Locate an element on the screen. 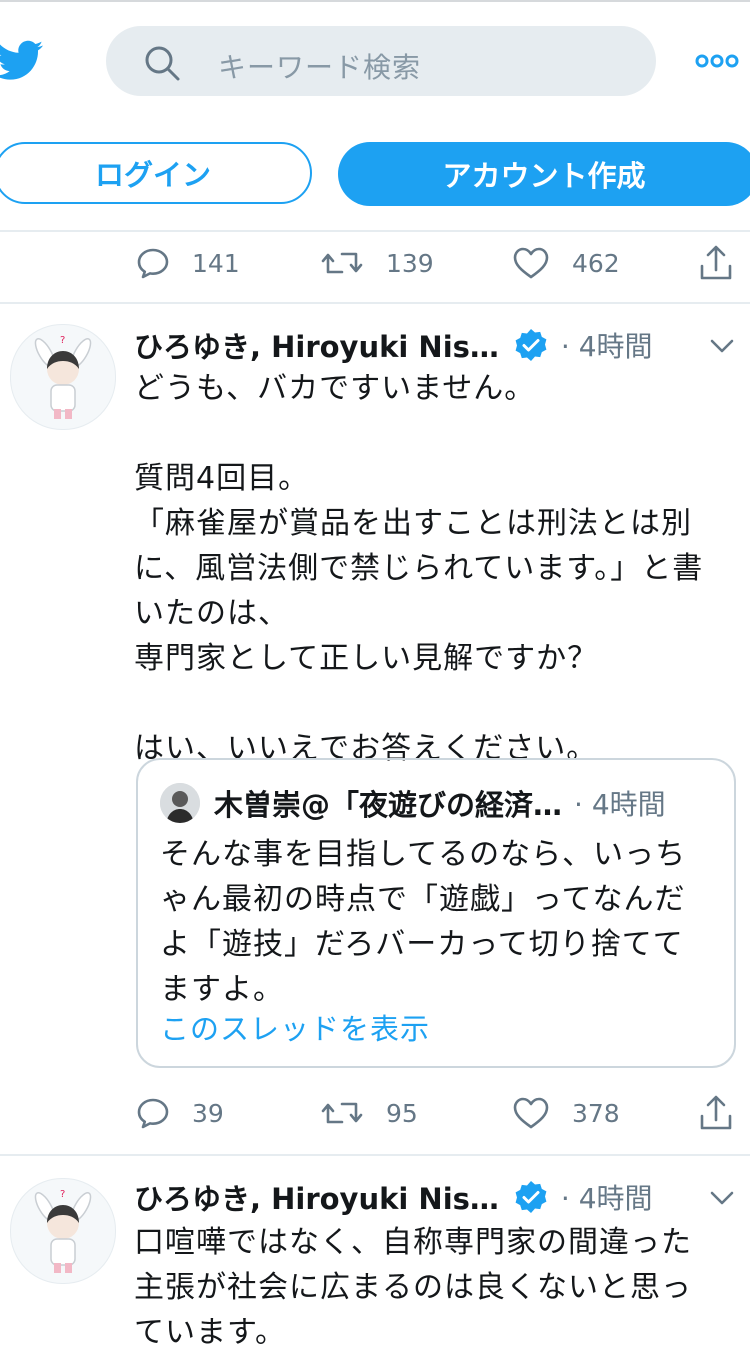 This screenshot has height=1355, width=750. reply-count: 39 is located at coordinates (208, 1113).